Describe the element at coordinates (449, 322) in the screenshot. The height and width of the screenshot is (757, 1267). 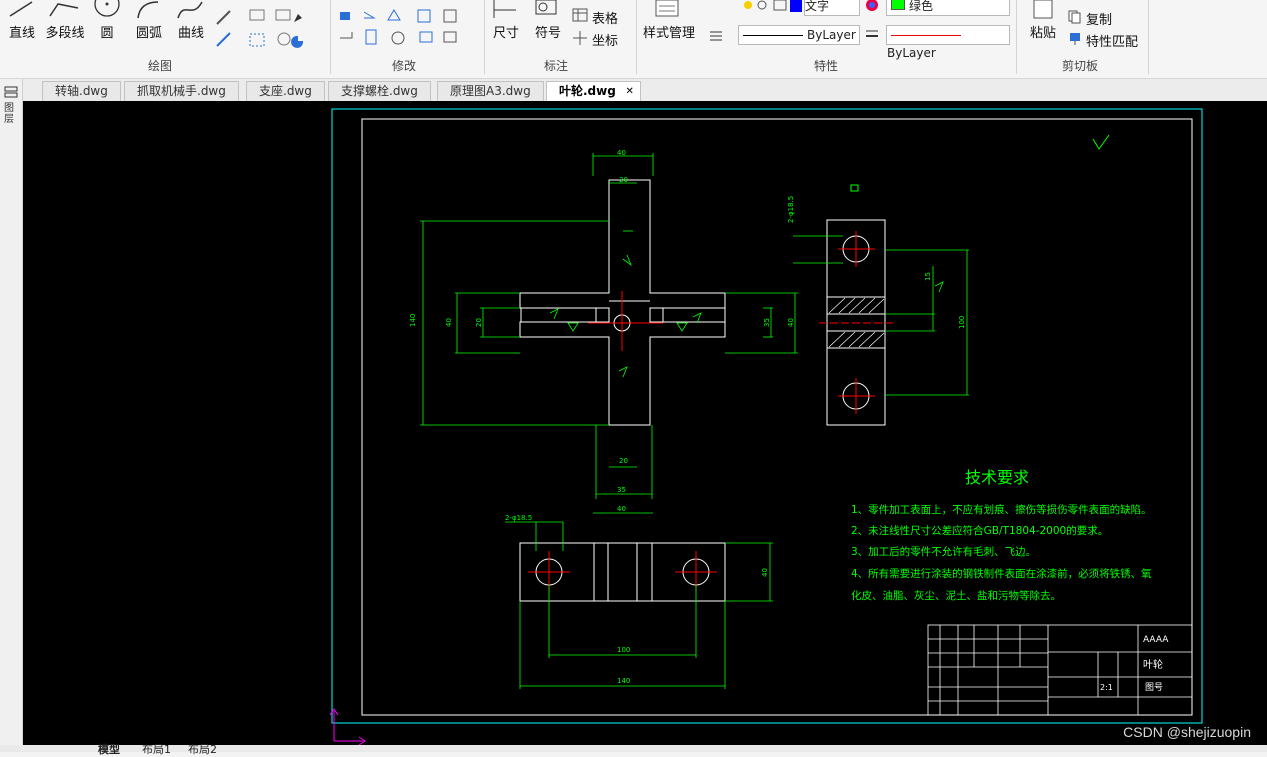
I see `dim-left-40: 40` at that location.